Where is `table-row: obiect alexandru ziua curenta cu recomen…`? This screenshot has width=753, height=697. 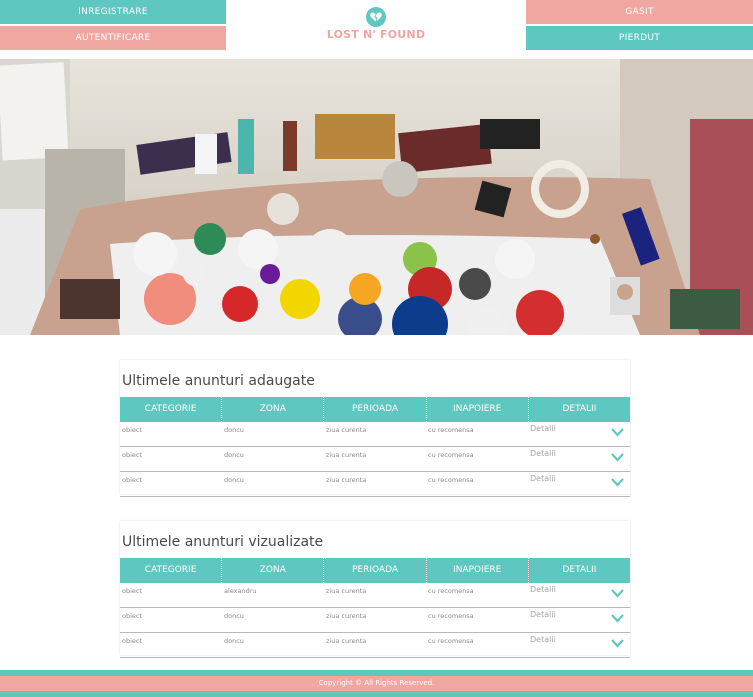 table-row: obiect alexandru ziua curenta cu recomen… is located at coordinates (375, 595).